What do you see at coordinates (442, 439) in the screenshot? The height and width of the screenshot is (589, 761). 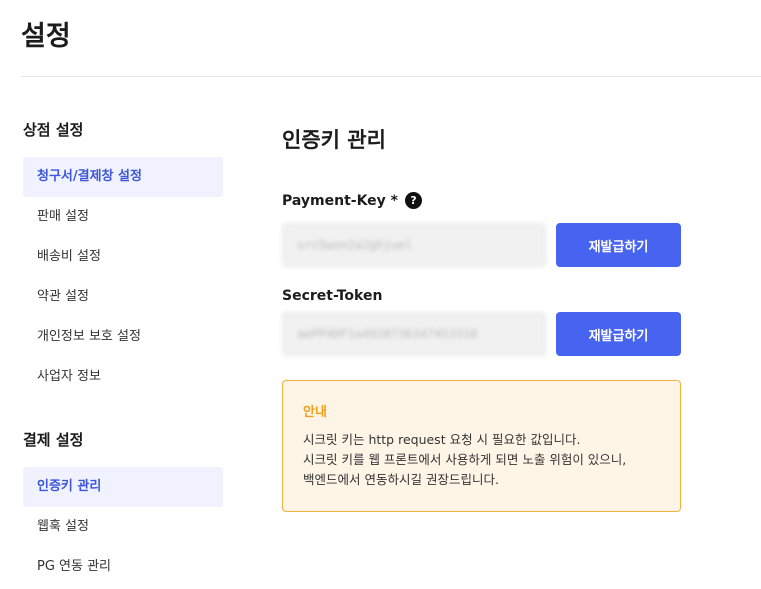 I see `notice-line: 시크릿 키는 http request 요청 시 필요한 값입니다.` at bounding box center [442, 439].